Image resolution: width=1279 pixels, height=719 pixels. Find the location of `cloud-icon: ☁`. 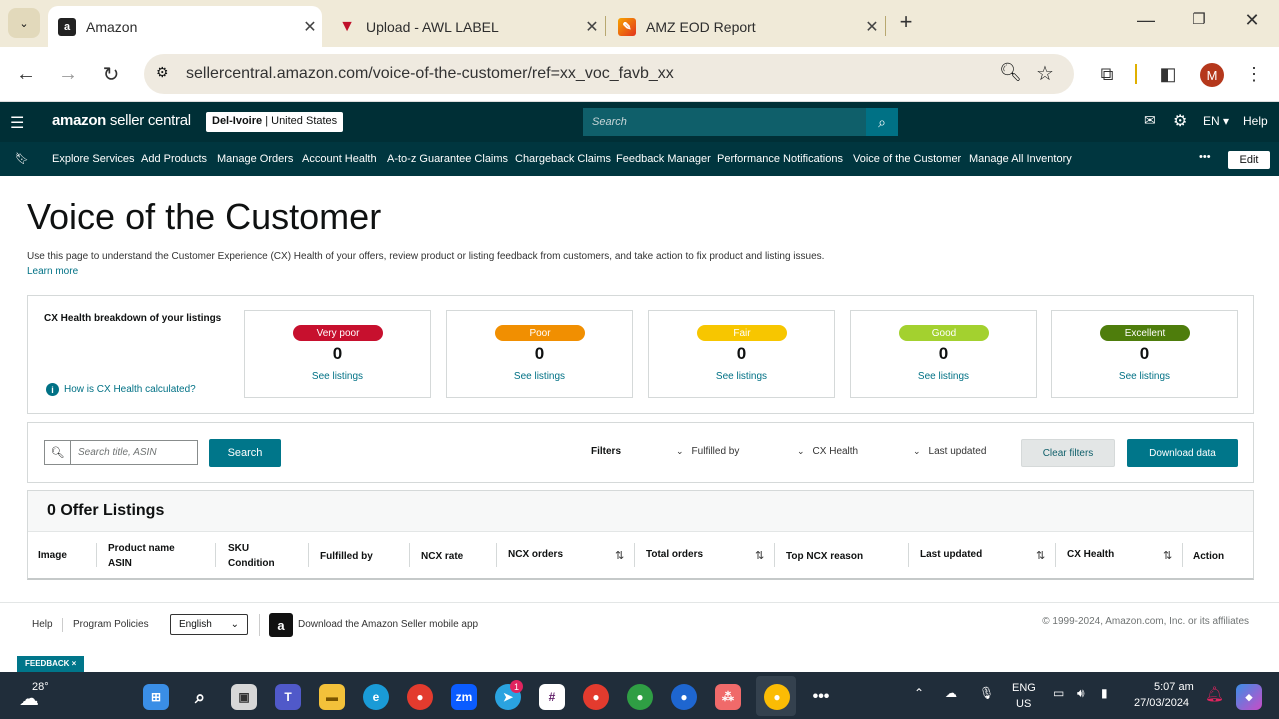

cloud-icon: ☁ is located at coordinates (951, 693).